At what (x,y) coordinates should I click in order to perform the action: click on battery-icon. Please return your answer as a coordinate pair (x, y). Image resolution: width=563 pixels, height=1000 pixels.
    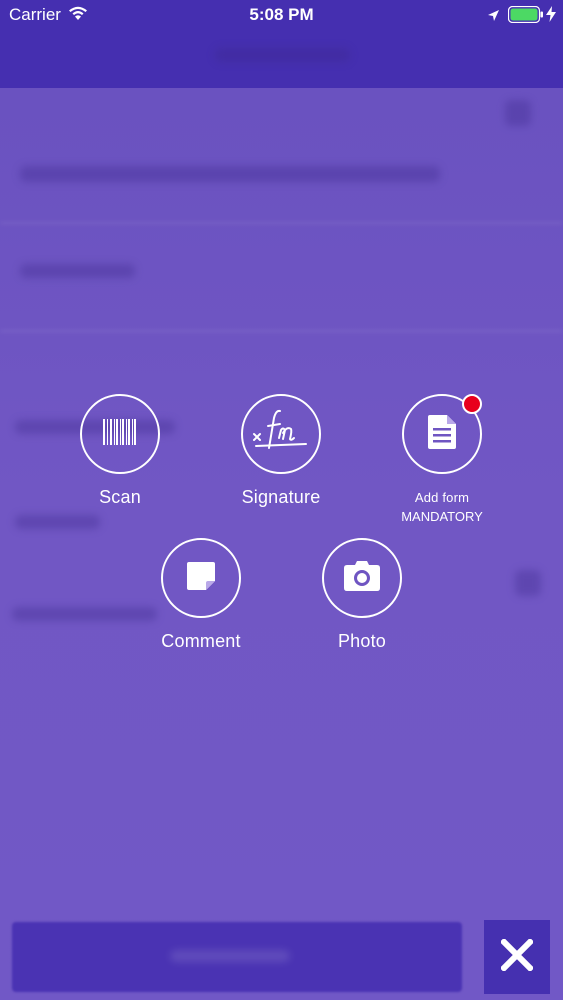
    Looking at the image, I should click on (525, 16).